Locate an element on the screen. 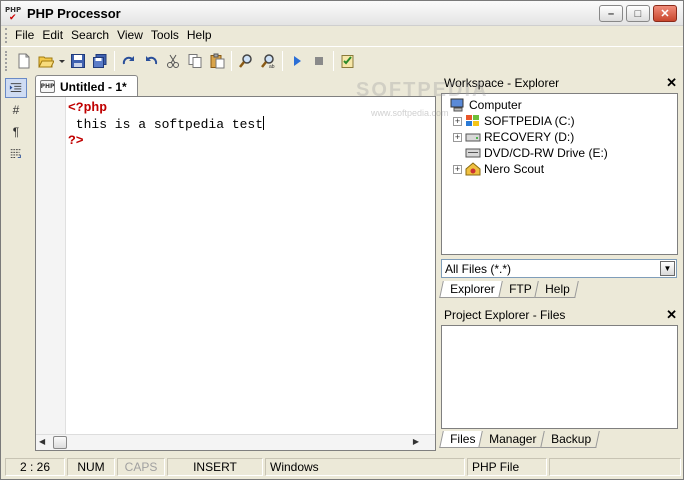 The width and height of the screenshot is (684, 480). close-project-icon: ✕ is located at coordinates (671, 315).